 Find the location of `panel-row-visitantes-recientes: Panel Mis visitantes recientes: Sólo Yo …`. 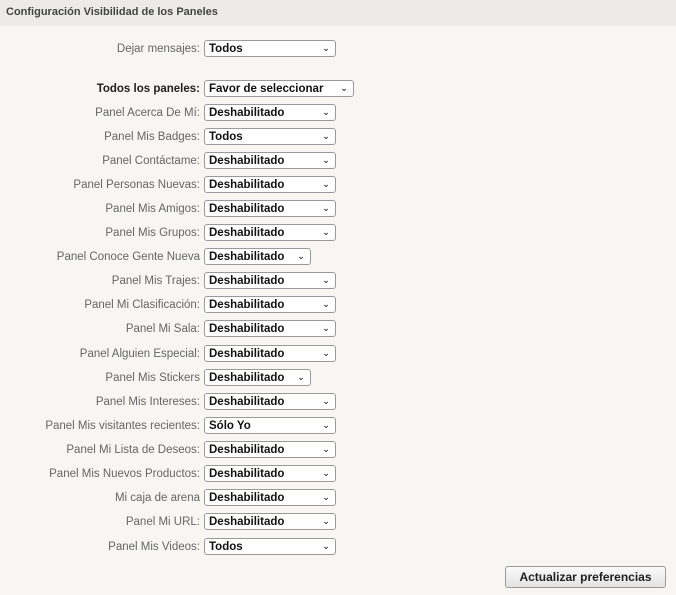

panel-row-visitantes-recientes: Panel Mis visitantes recientes: Sólo Yo … is located at coordinates (168, 425).